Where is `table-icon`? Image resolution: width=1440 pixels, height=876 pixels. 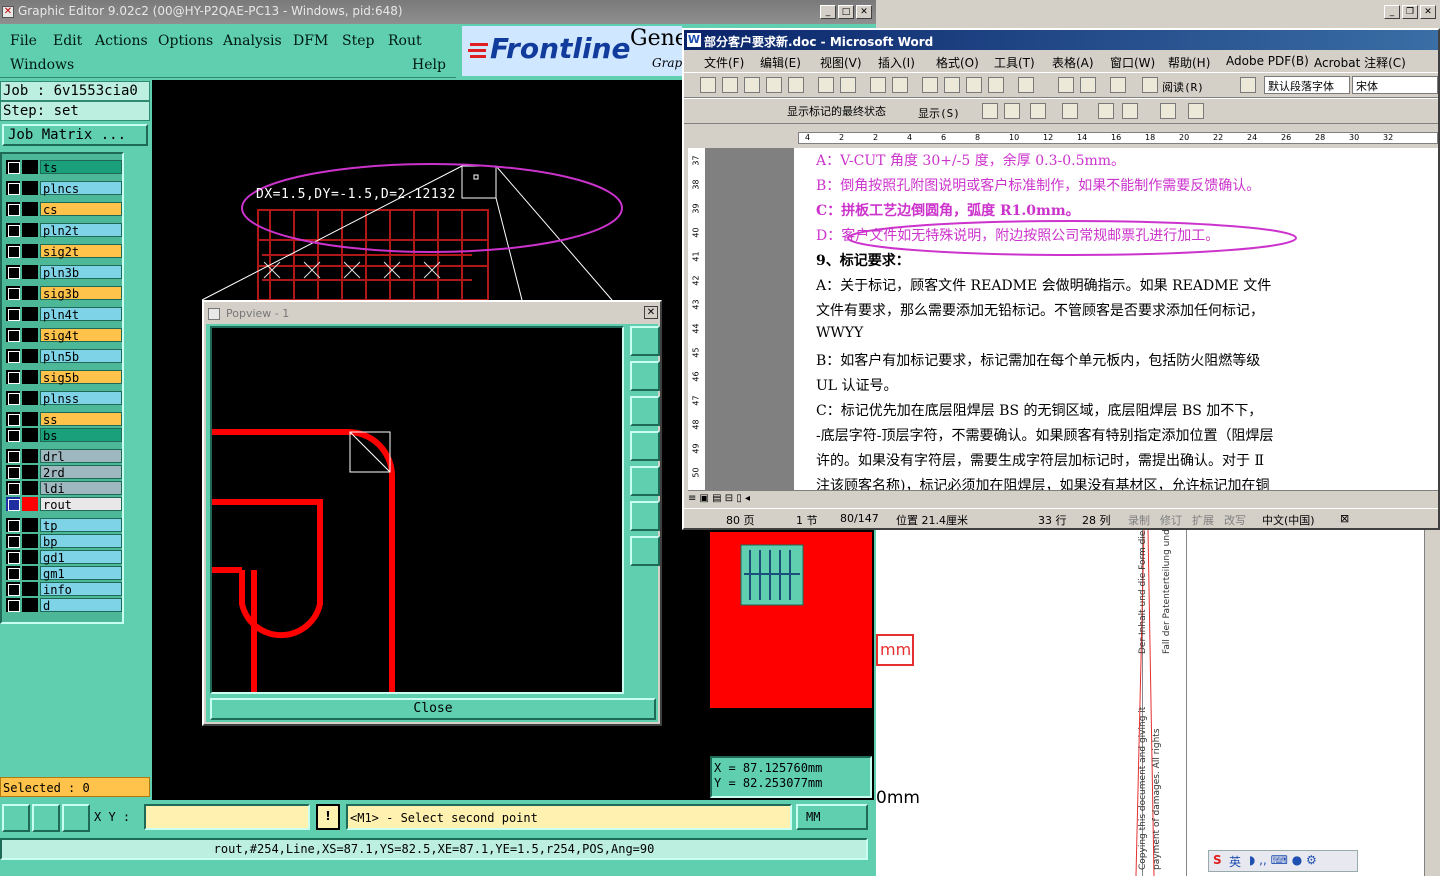 table-icon is located at coordinates (1088, 85).